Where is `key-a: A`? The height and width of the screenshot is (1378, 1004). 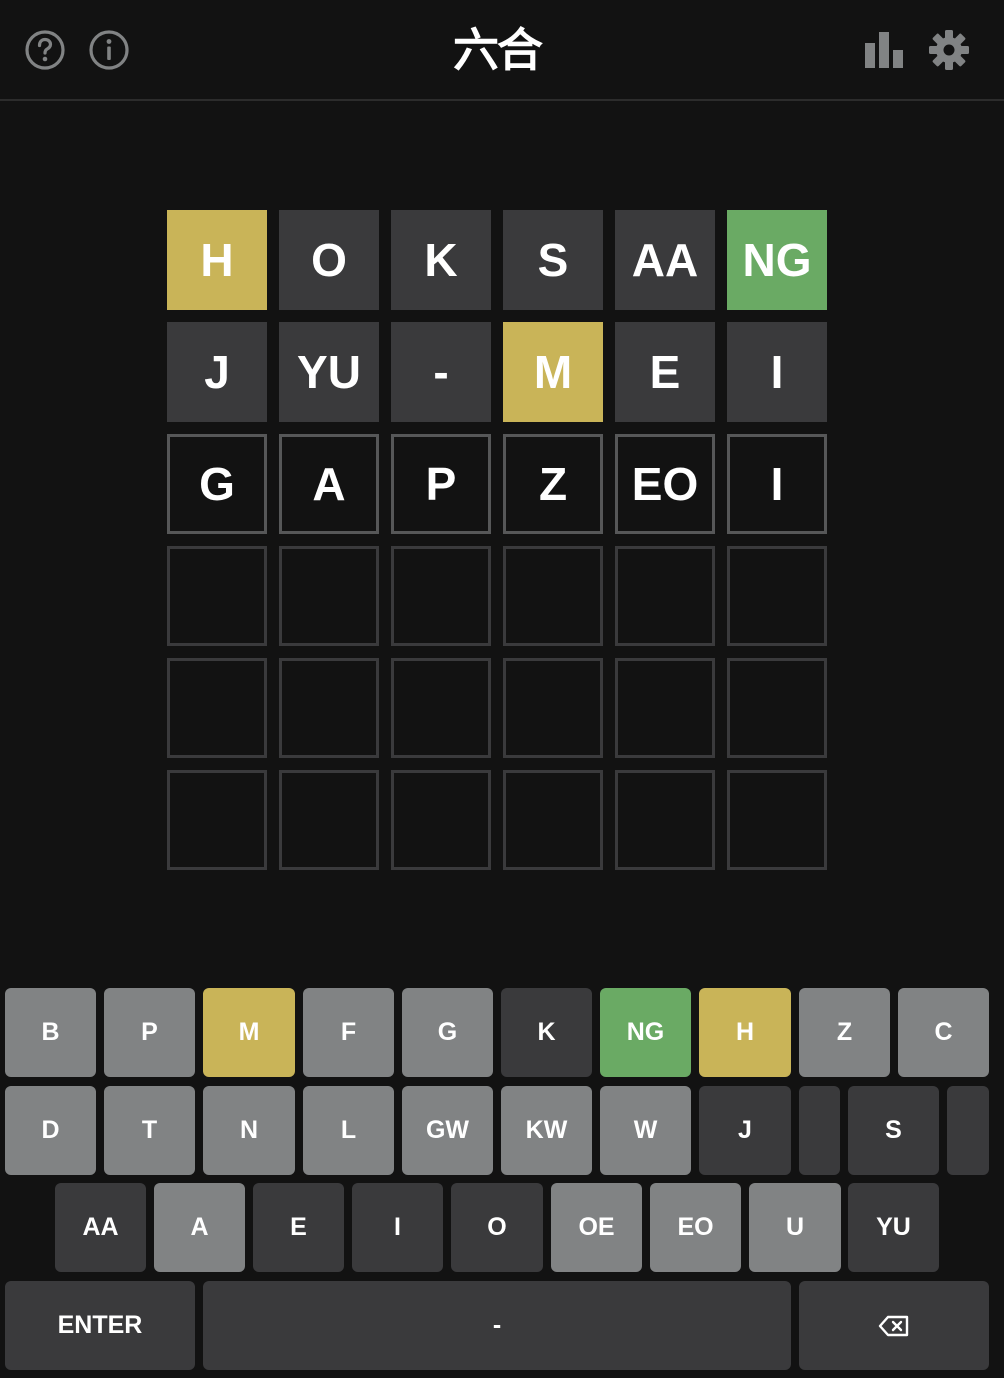 key-a: A is located at coordinates (199, 1227).